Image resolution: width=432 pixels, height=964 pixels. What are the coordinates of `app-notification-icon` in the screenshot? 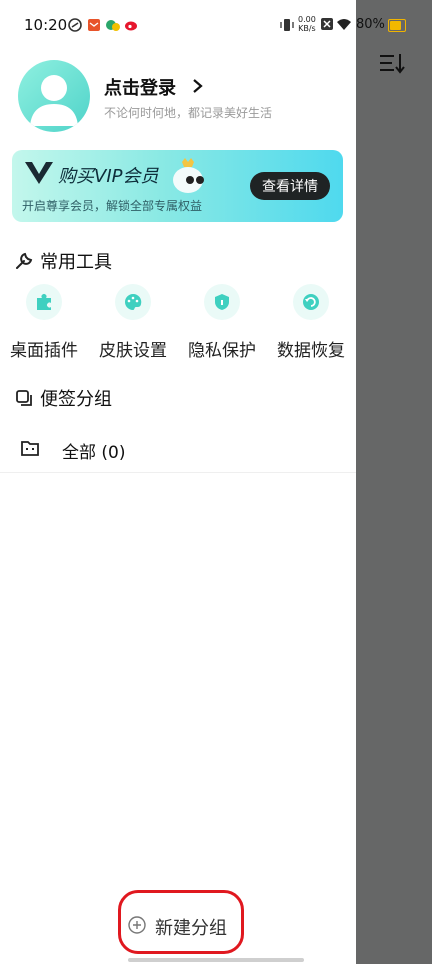 It's located at (75, 25).